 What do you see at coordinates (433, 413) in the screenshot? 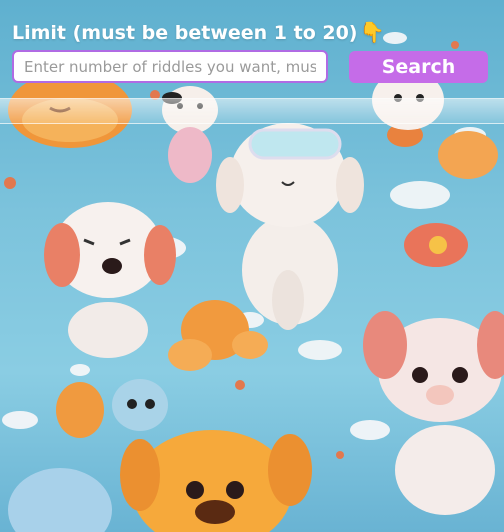
I see `red-eared-bear-right` at bounding box center [433, 413].